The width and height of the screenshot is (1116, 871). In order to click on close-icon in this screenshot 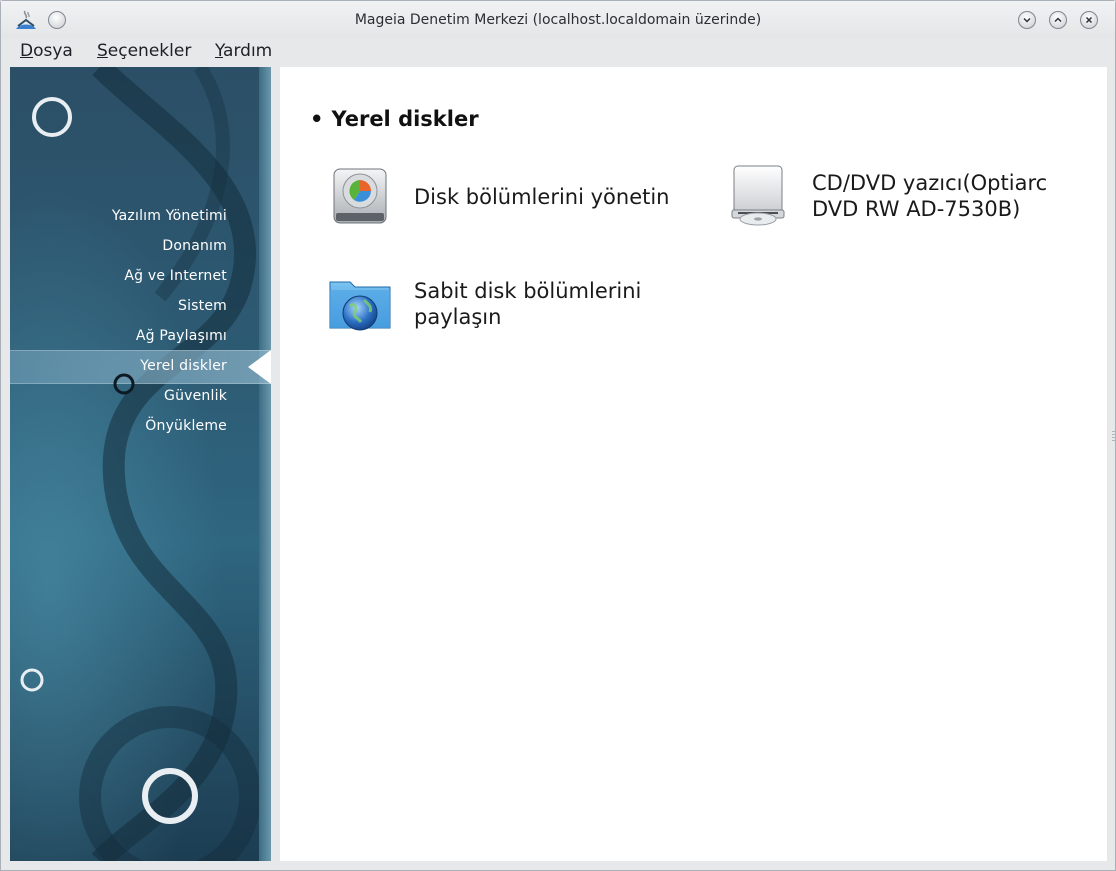, I will do `click(1089, 20)`.